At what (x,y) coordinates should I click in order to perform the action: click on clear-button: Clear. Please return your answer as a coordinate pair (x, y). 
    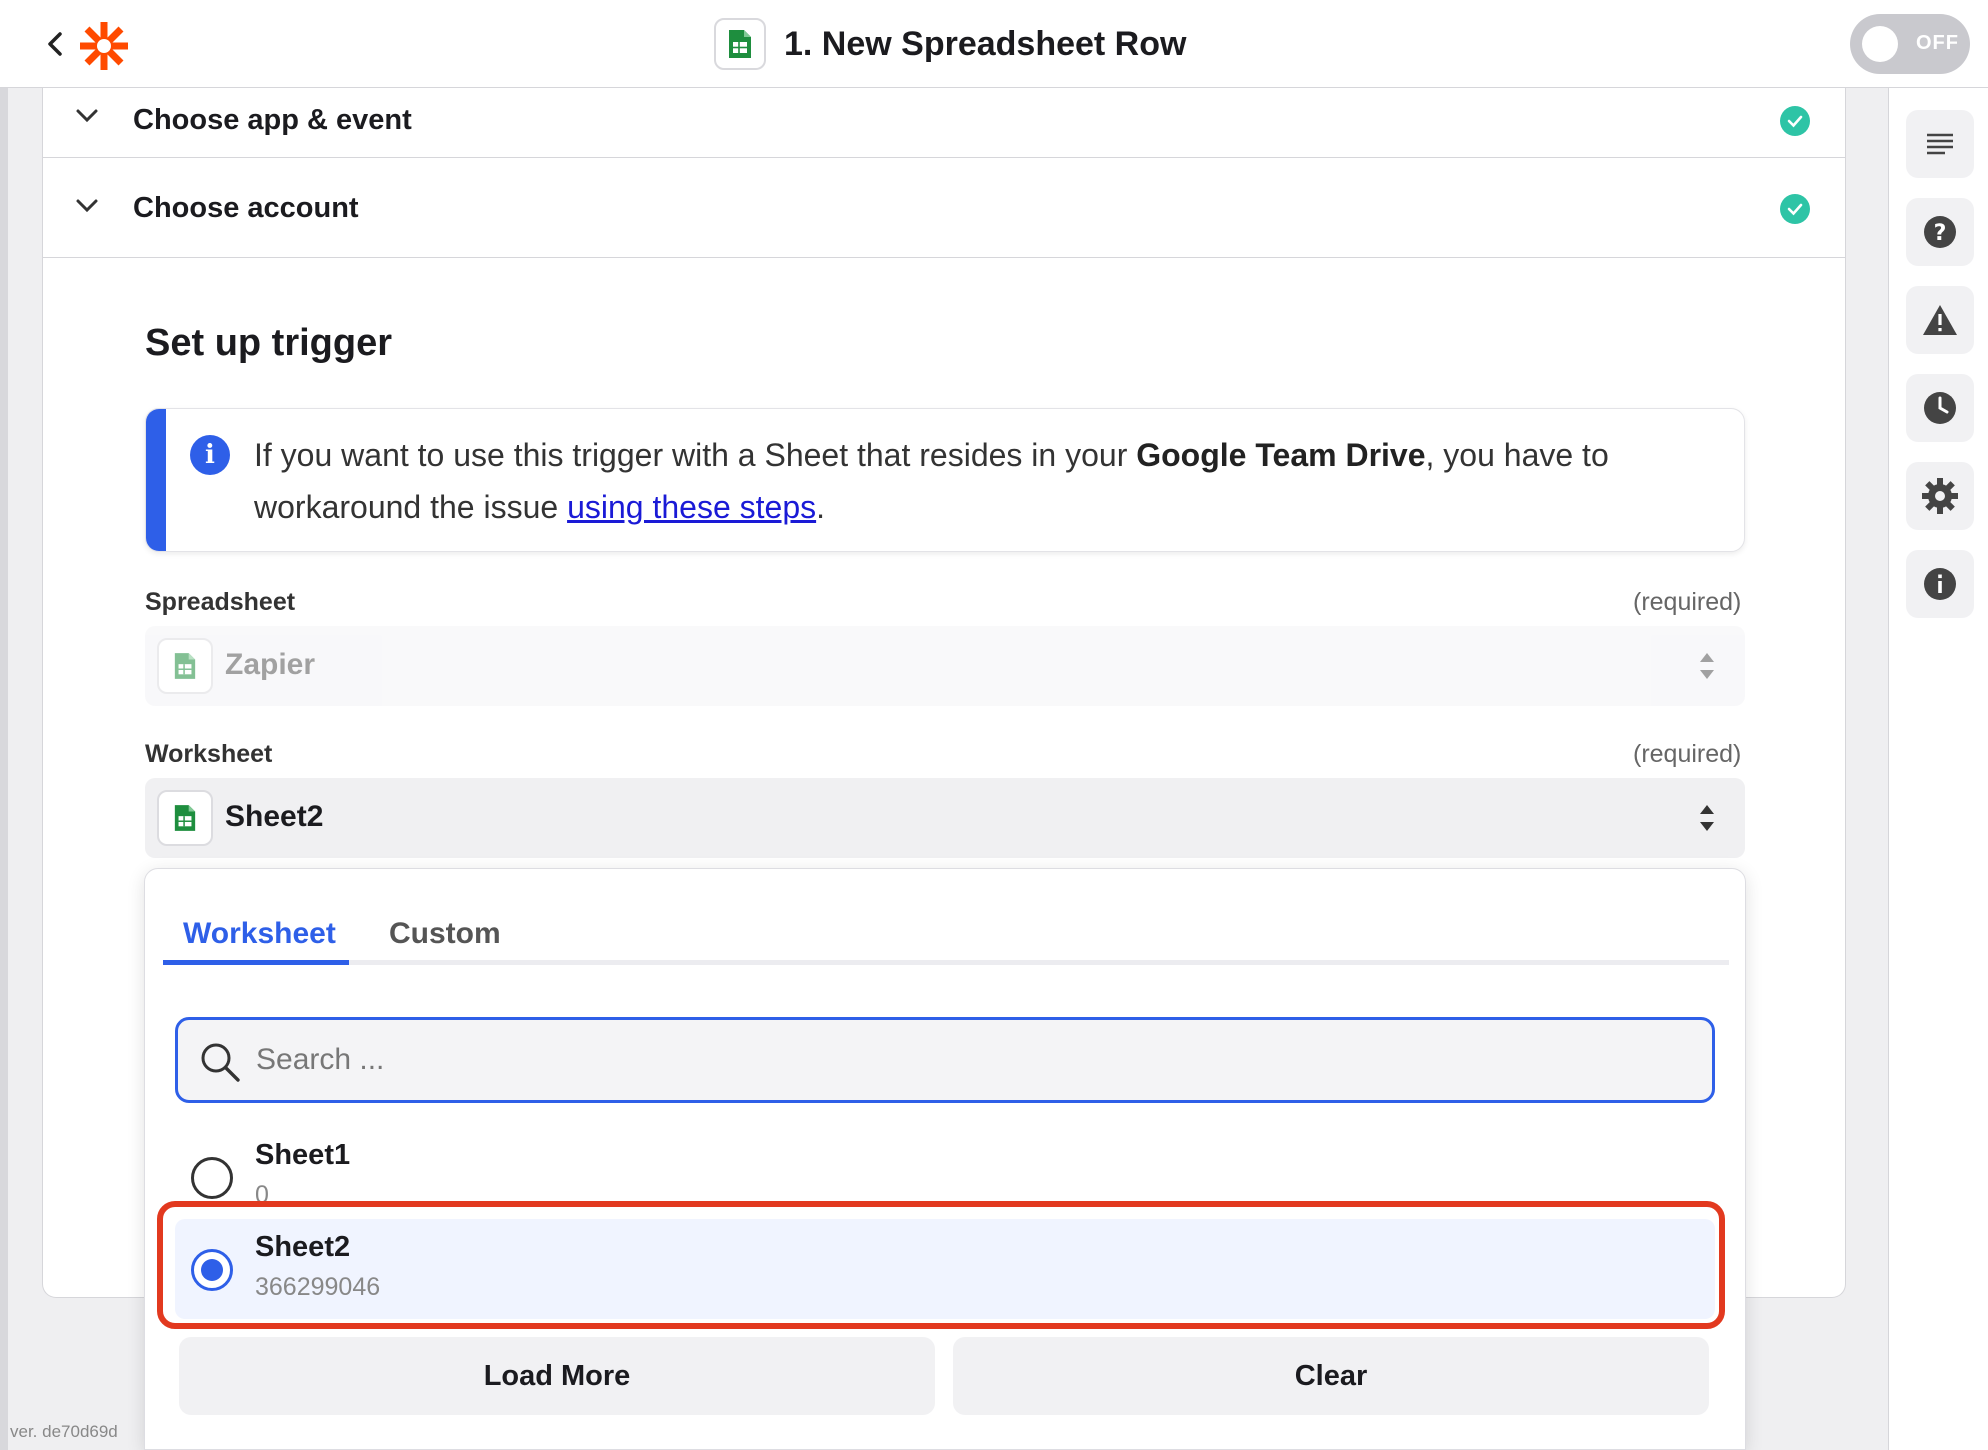
    Looking at the image, I should click on (1331, 1376).